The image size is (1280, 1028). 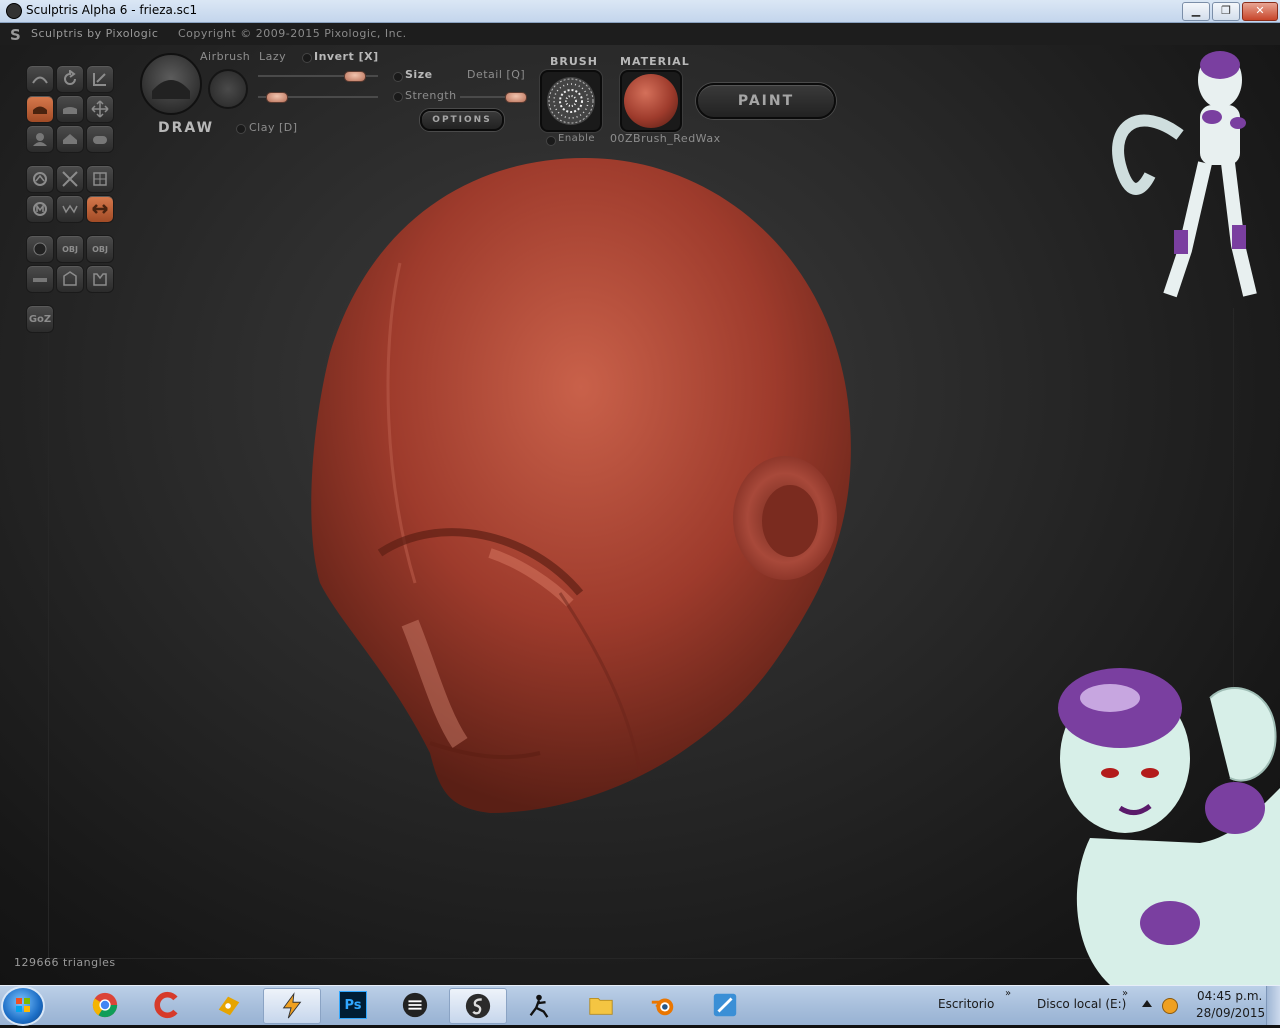 I want to click on mask-tool-icon, so click(x=40, y=209).